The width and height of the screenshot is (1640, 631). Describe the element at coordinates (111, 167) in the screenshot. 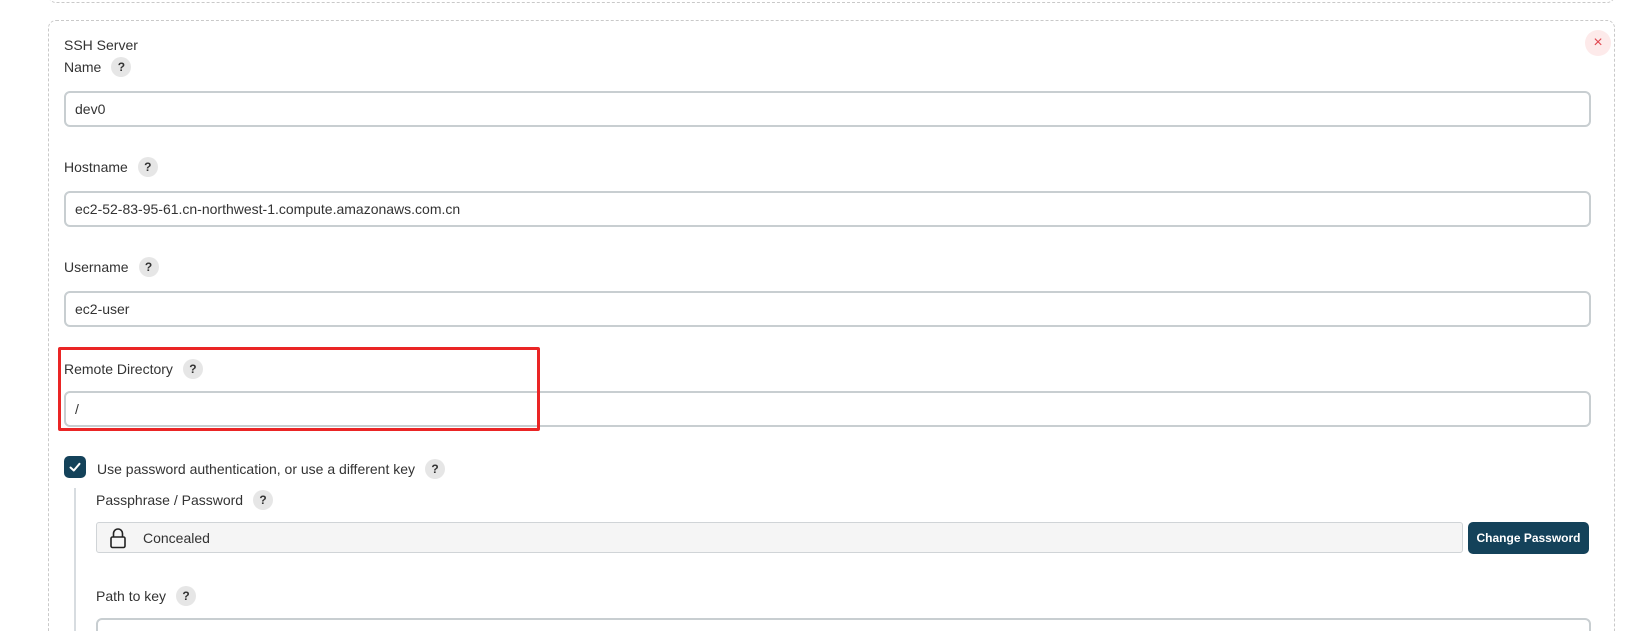

I see `hostname-label: Hostname ?` at that location.